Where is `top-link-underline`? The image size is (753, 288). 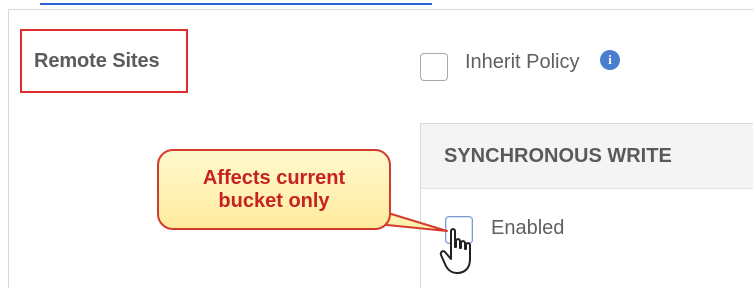
top-link-underline is located at coordinates (236, 2).